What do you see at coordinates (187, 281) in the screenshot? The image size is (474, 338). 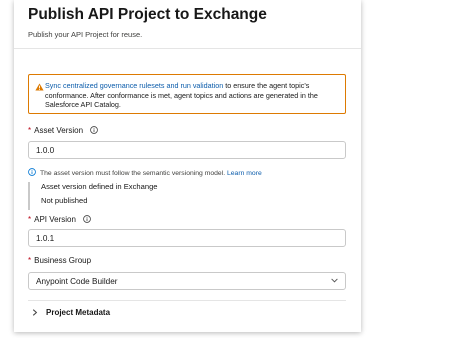 I see `business-group-select: Anypoint Code Builder` at bounding box center [187, 281].